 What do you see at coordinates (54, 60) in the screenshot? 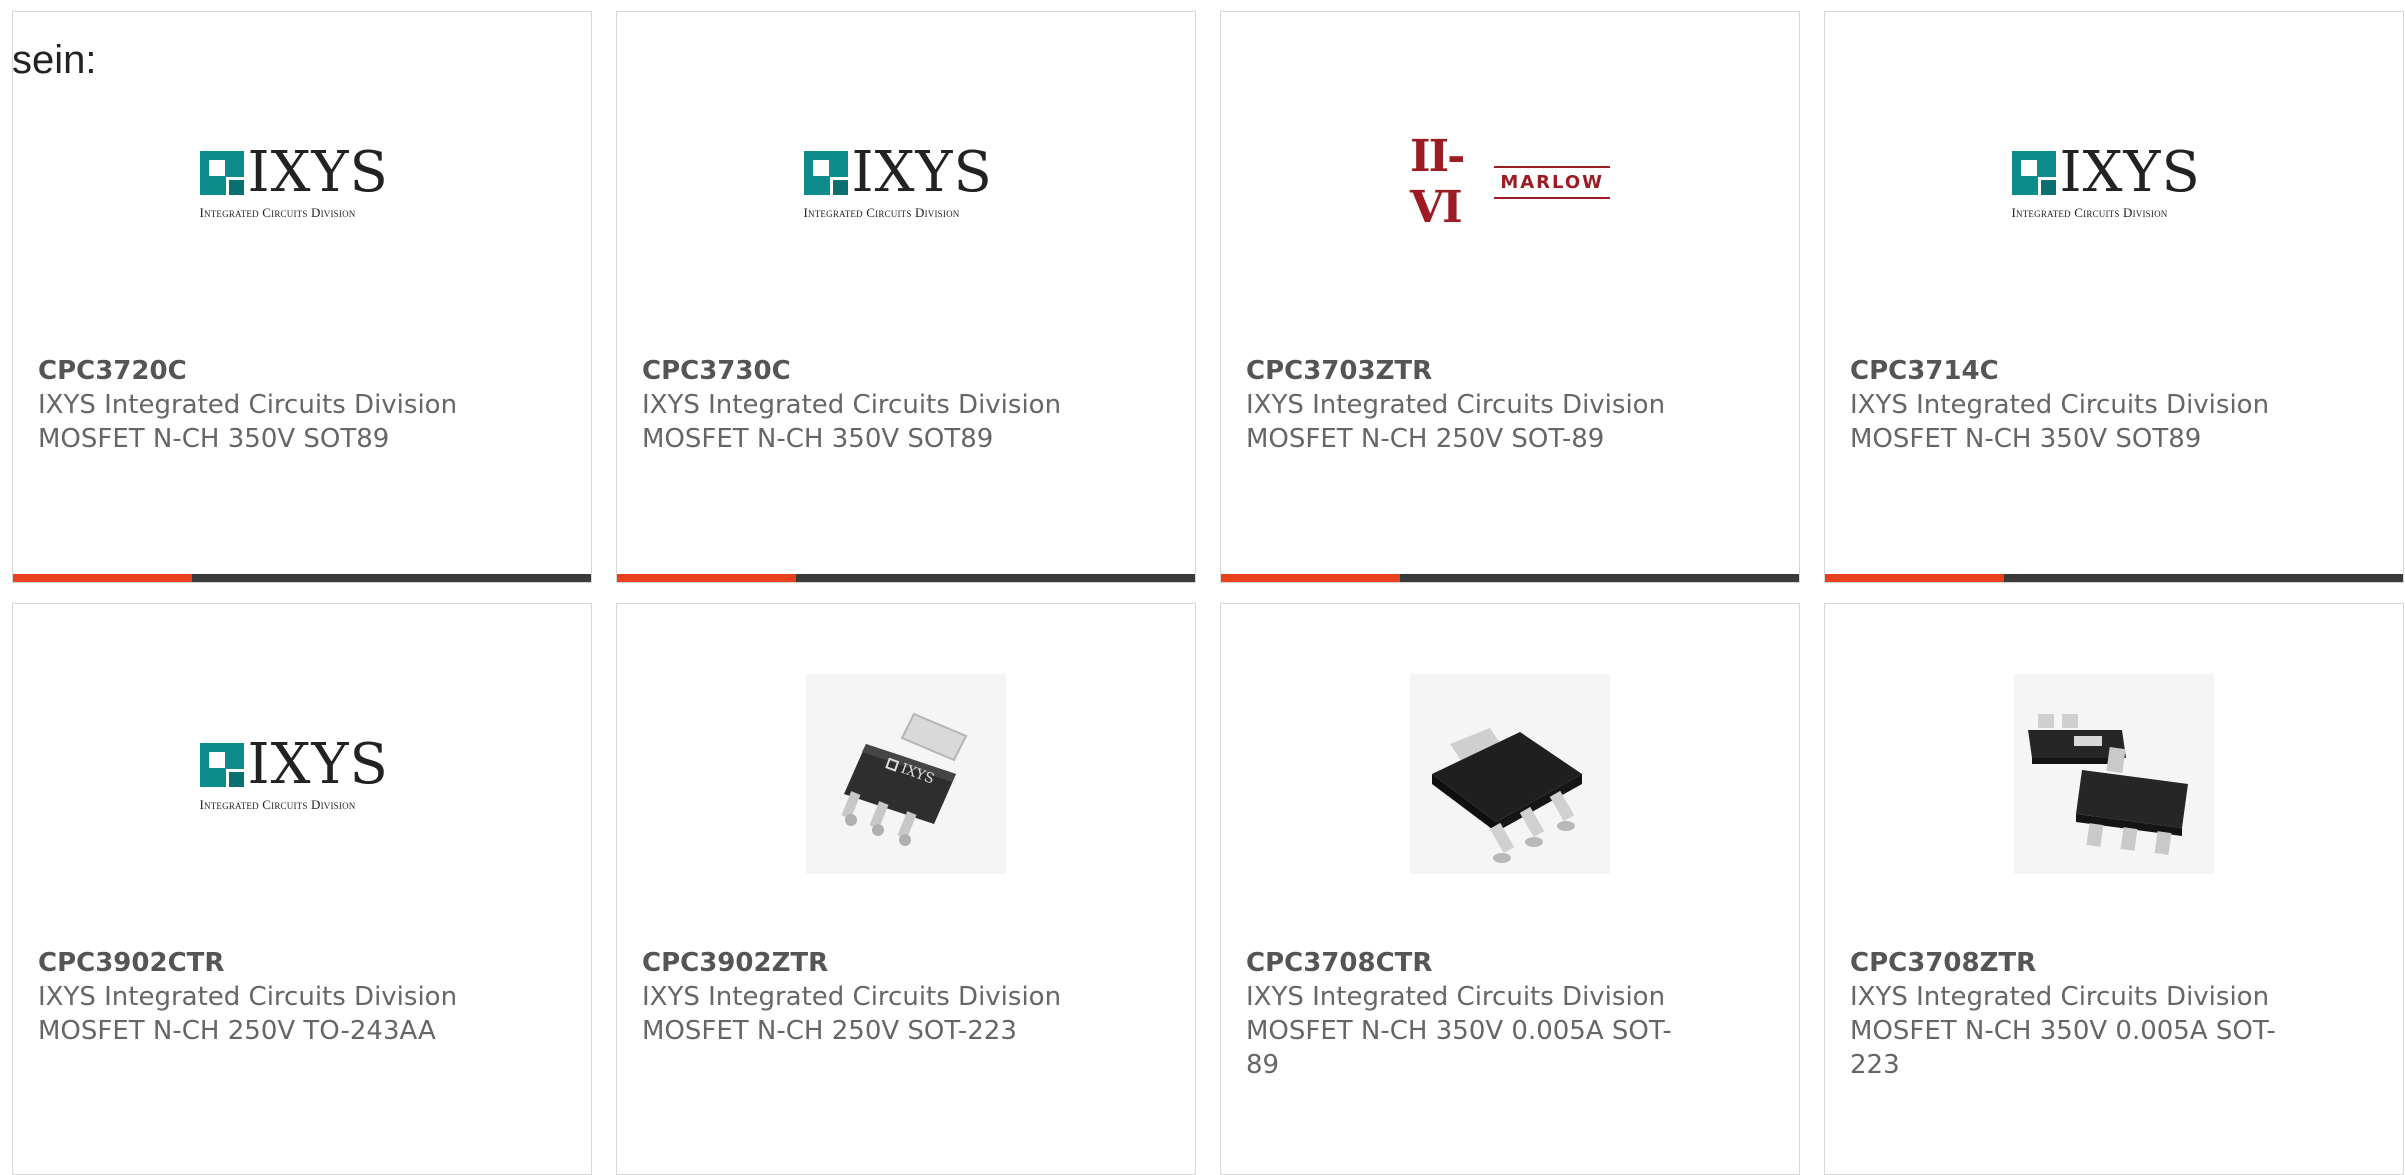
I see `intro-text: sein:` at bounding box center [54, 60].